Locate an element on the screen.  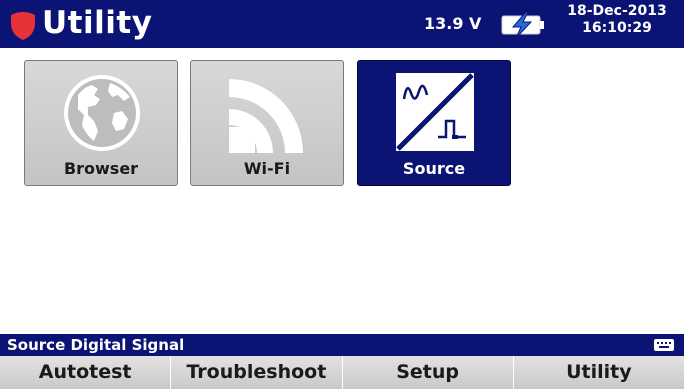
voltage-readout: 13.9 V is located at coordinates (453, 23).